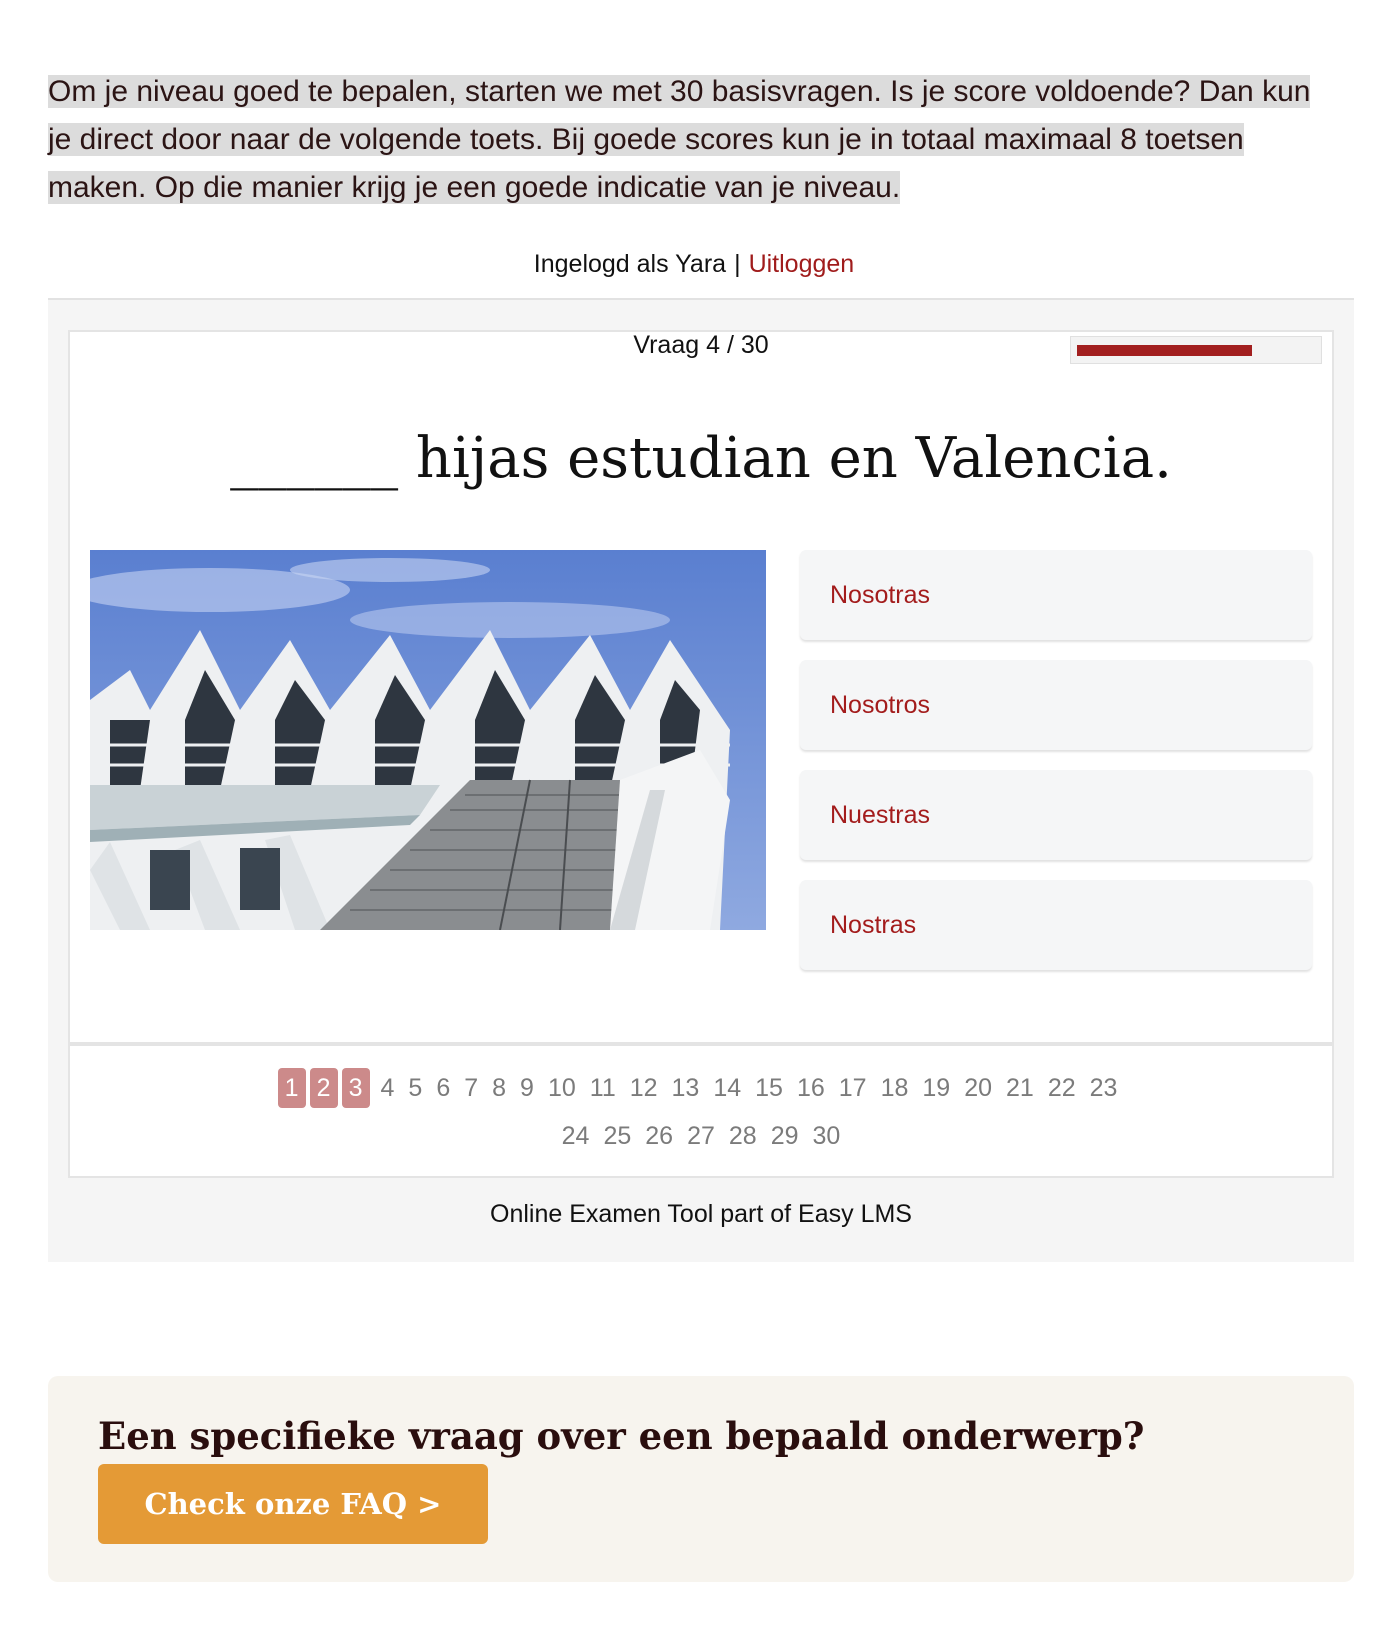 The width and height of the screenshot is (1388, 1630). What do you see at coordinates (293, 1504) in the screenshot?
I see `faq-button: Check onze FAQ >` at bounding box center [293, 1504].